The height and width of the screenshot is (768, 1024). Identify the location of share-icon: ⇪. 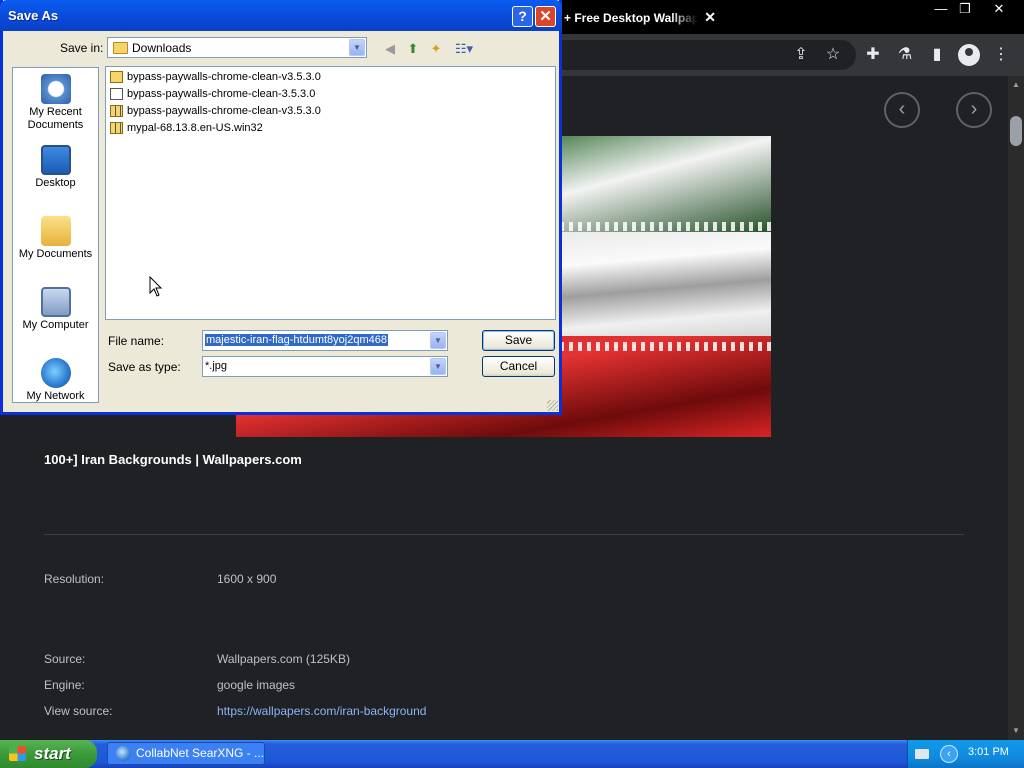
(801, 55).